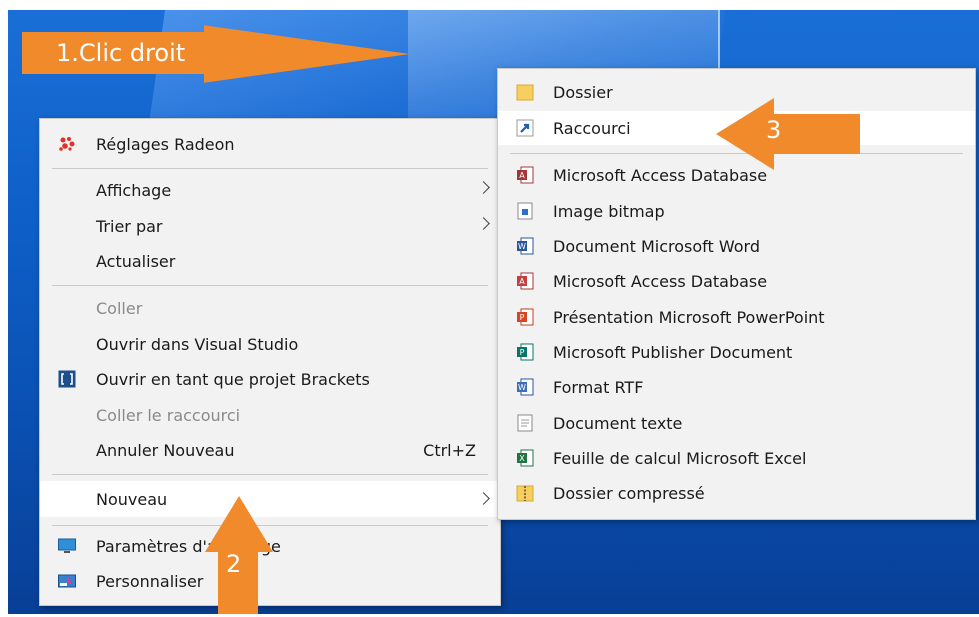 The width and height of the screenshot is (979, 617). Describe the element at coordinates (525, 211) in the screenshot. I see `bitmap-icon` at that location.